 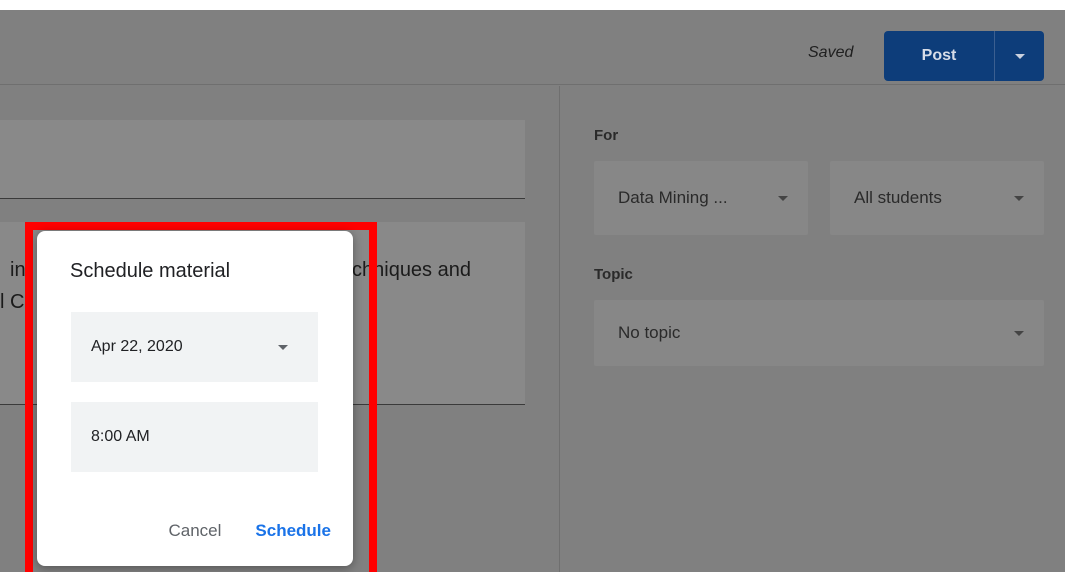 I want to click on students-select: All students, so click(x=937, y=198).